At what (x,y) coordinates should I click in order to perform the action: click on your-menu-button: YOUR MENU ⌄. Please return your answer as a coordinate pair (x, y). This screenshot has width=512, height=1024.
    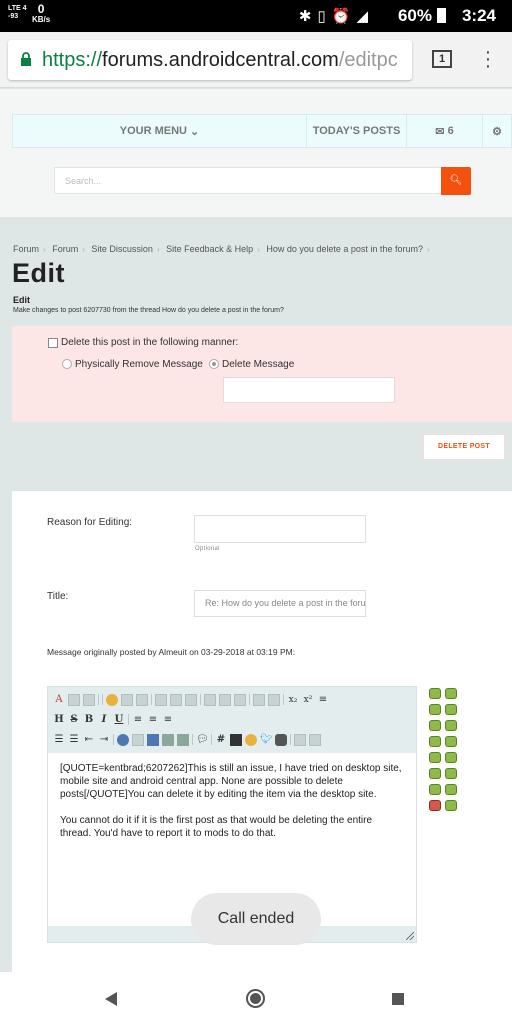
    Looking at the image, I should click on (160, 131).